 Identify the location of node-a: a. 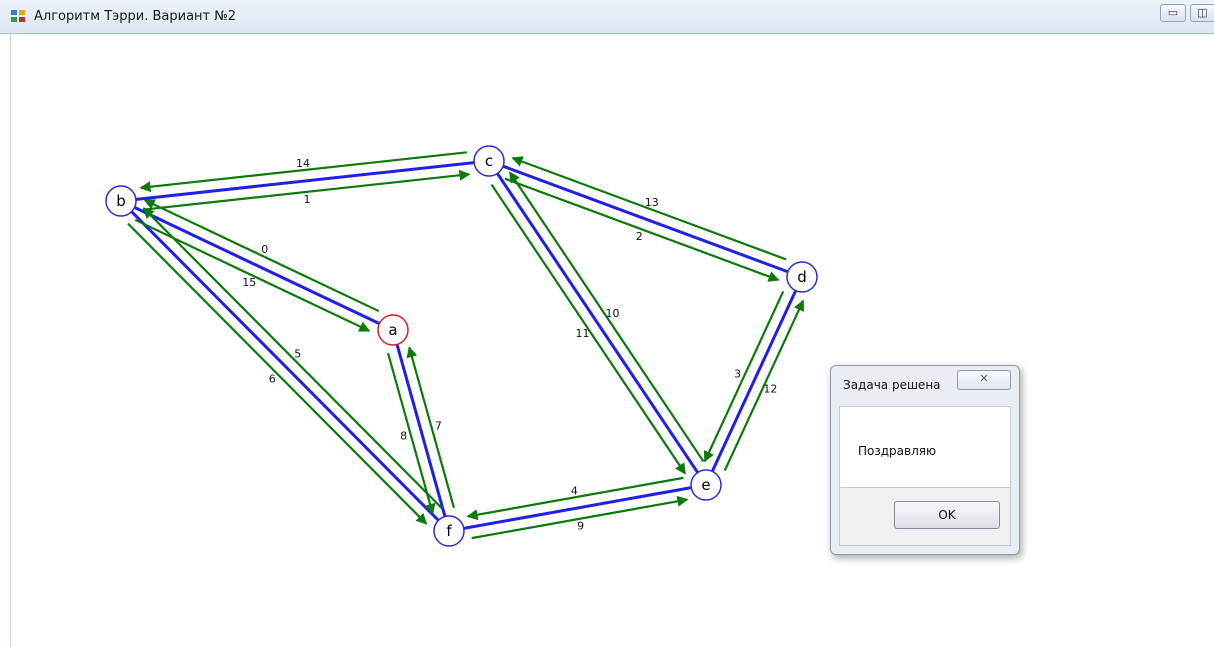
(393, 330).